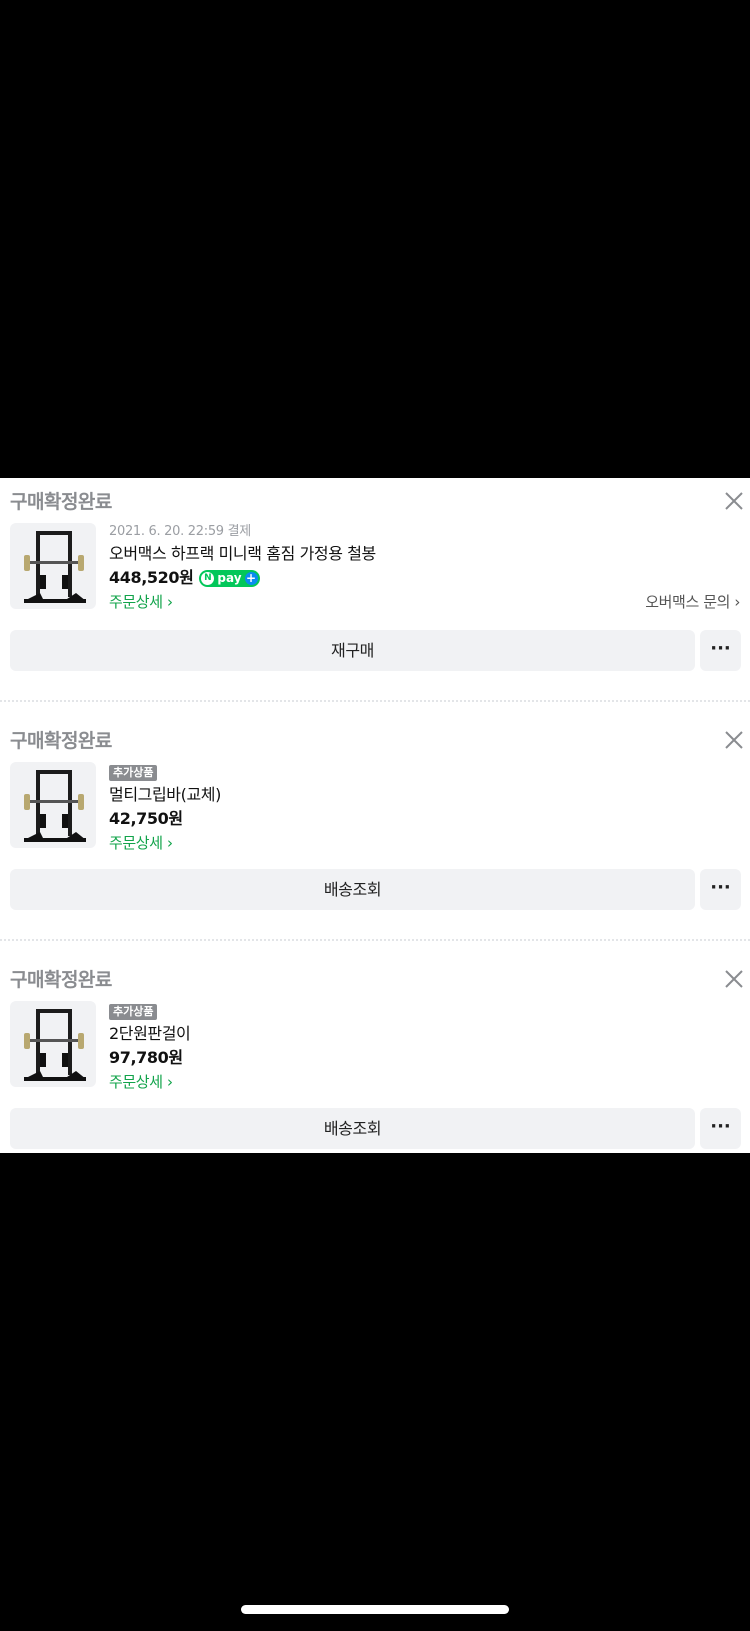  What do you see at coordinates (424, 578) in the screenshot?
I see `price-row: 448,520원 N pay +` at bounding box center [424, 578].